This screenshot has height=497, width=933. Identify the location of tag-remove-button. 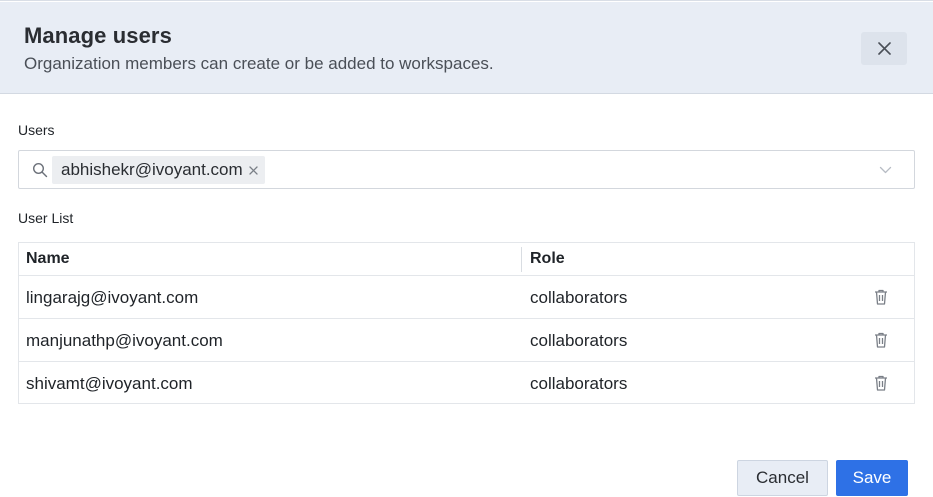
(254, 170).